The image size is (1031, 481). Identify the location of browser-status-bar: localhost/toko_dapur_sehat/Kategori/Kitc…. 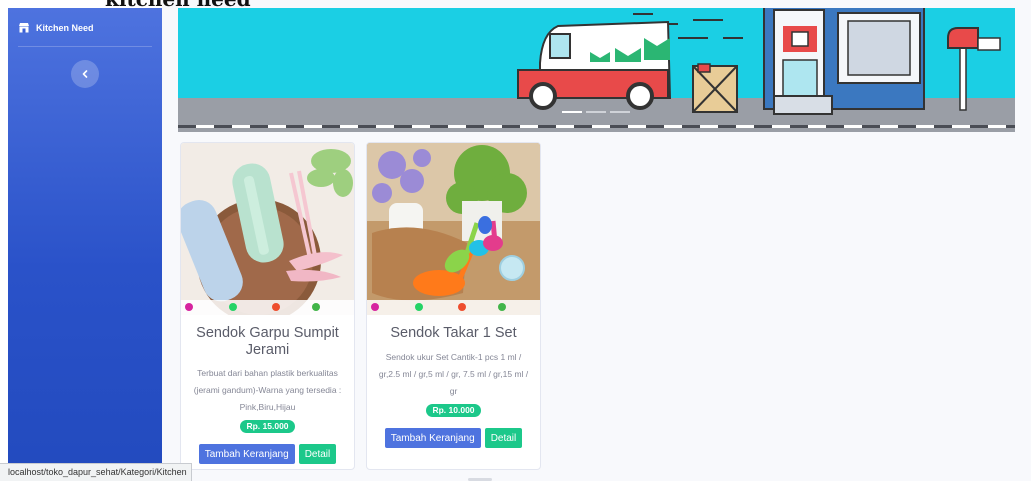
(96, 472).